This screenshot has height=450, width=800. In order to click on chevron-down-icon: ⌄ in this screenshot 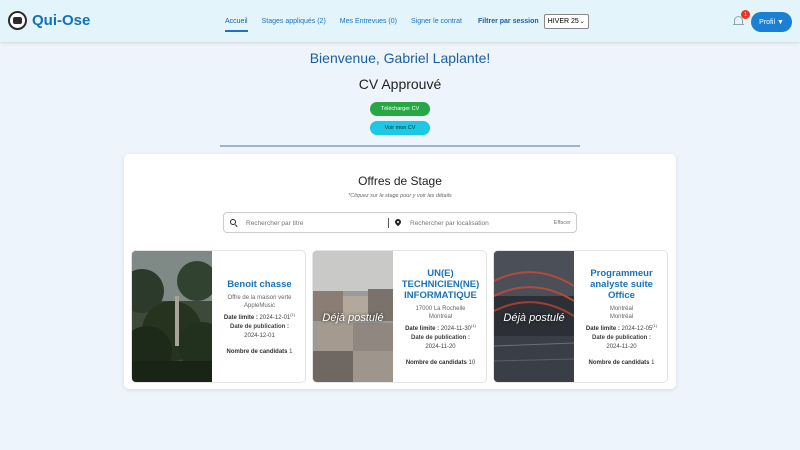, I will do `click(582, 21)`.